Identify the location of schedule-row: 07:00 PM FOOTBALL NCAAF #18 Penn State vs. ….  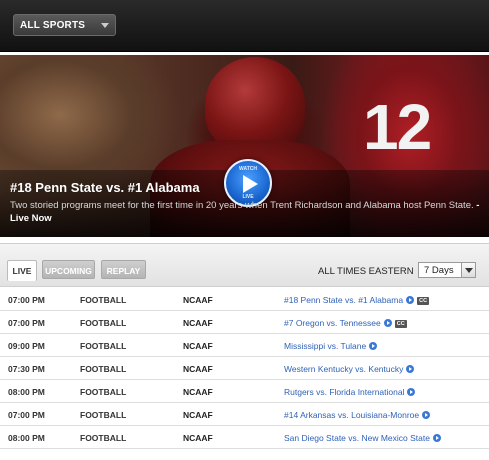
(244, 299).